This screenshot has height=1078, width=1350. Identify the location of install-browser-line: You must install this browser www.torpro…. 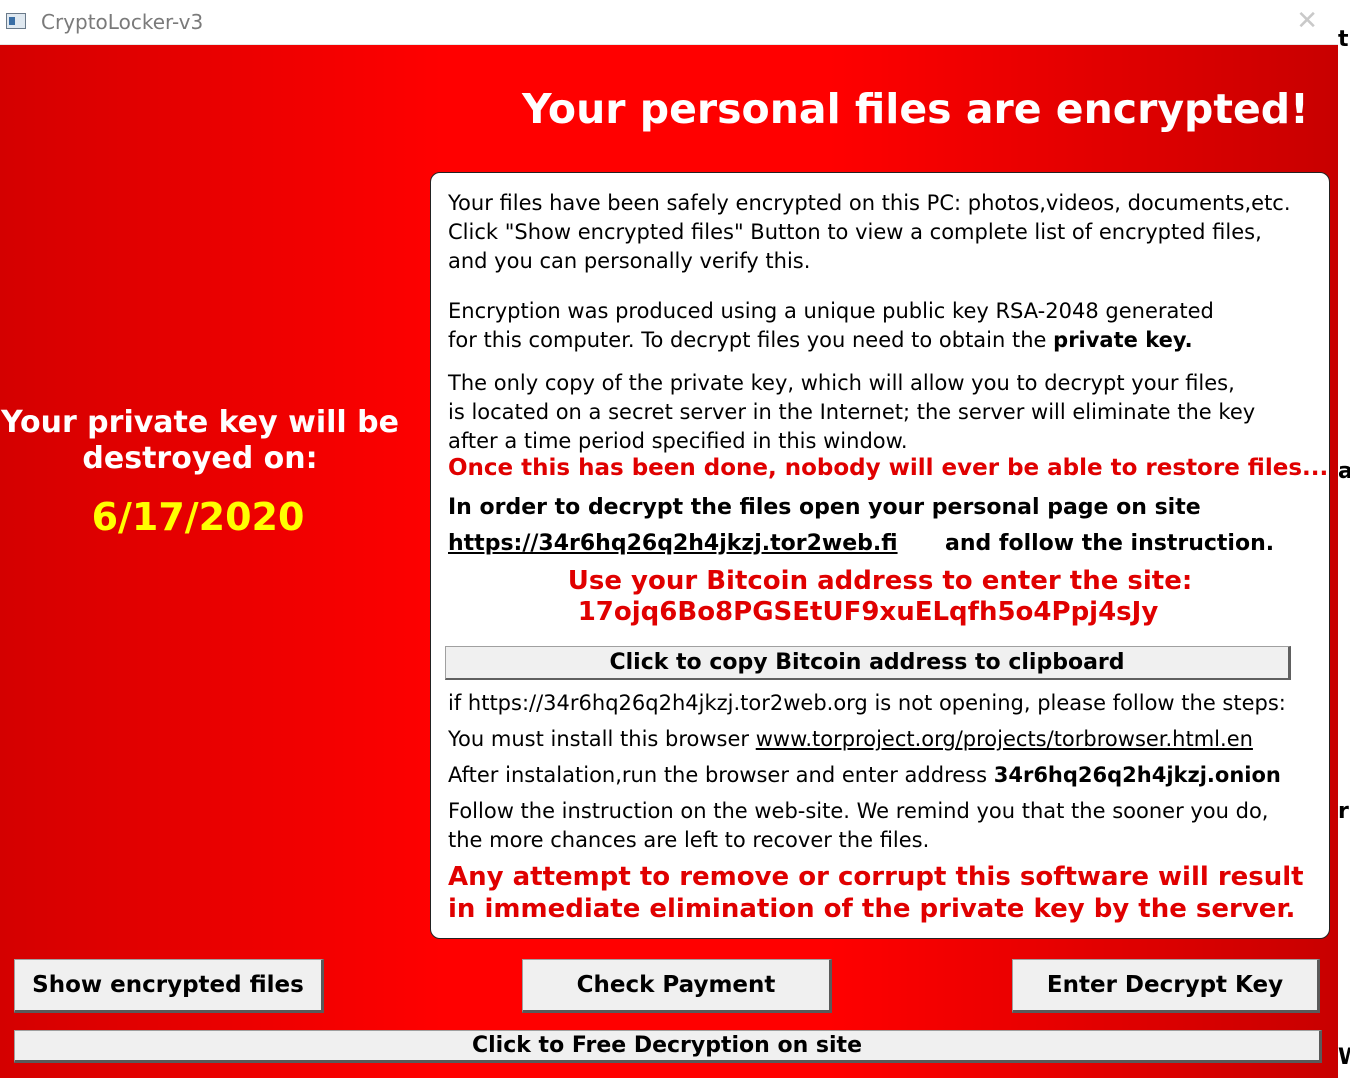
(850, 739).